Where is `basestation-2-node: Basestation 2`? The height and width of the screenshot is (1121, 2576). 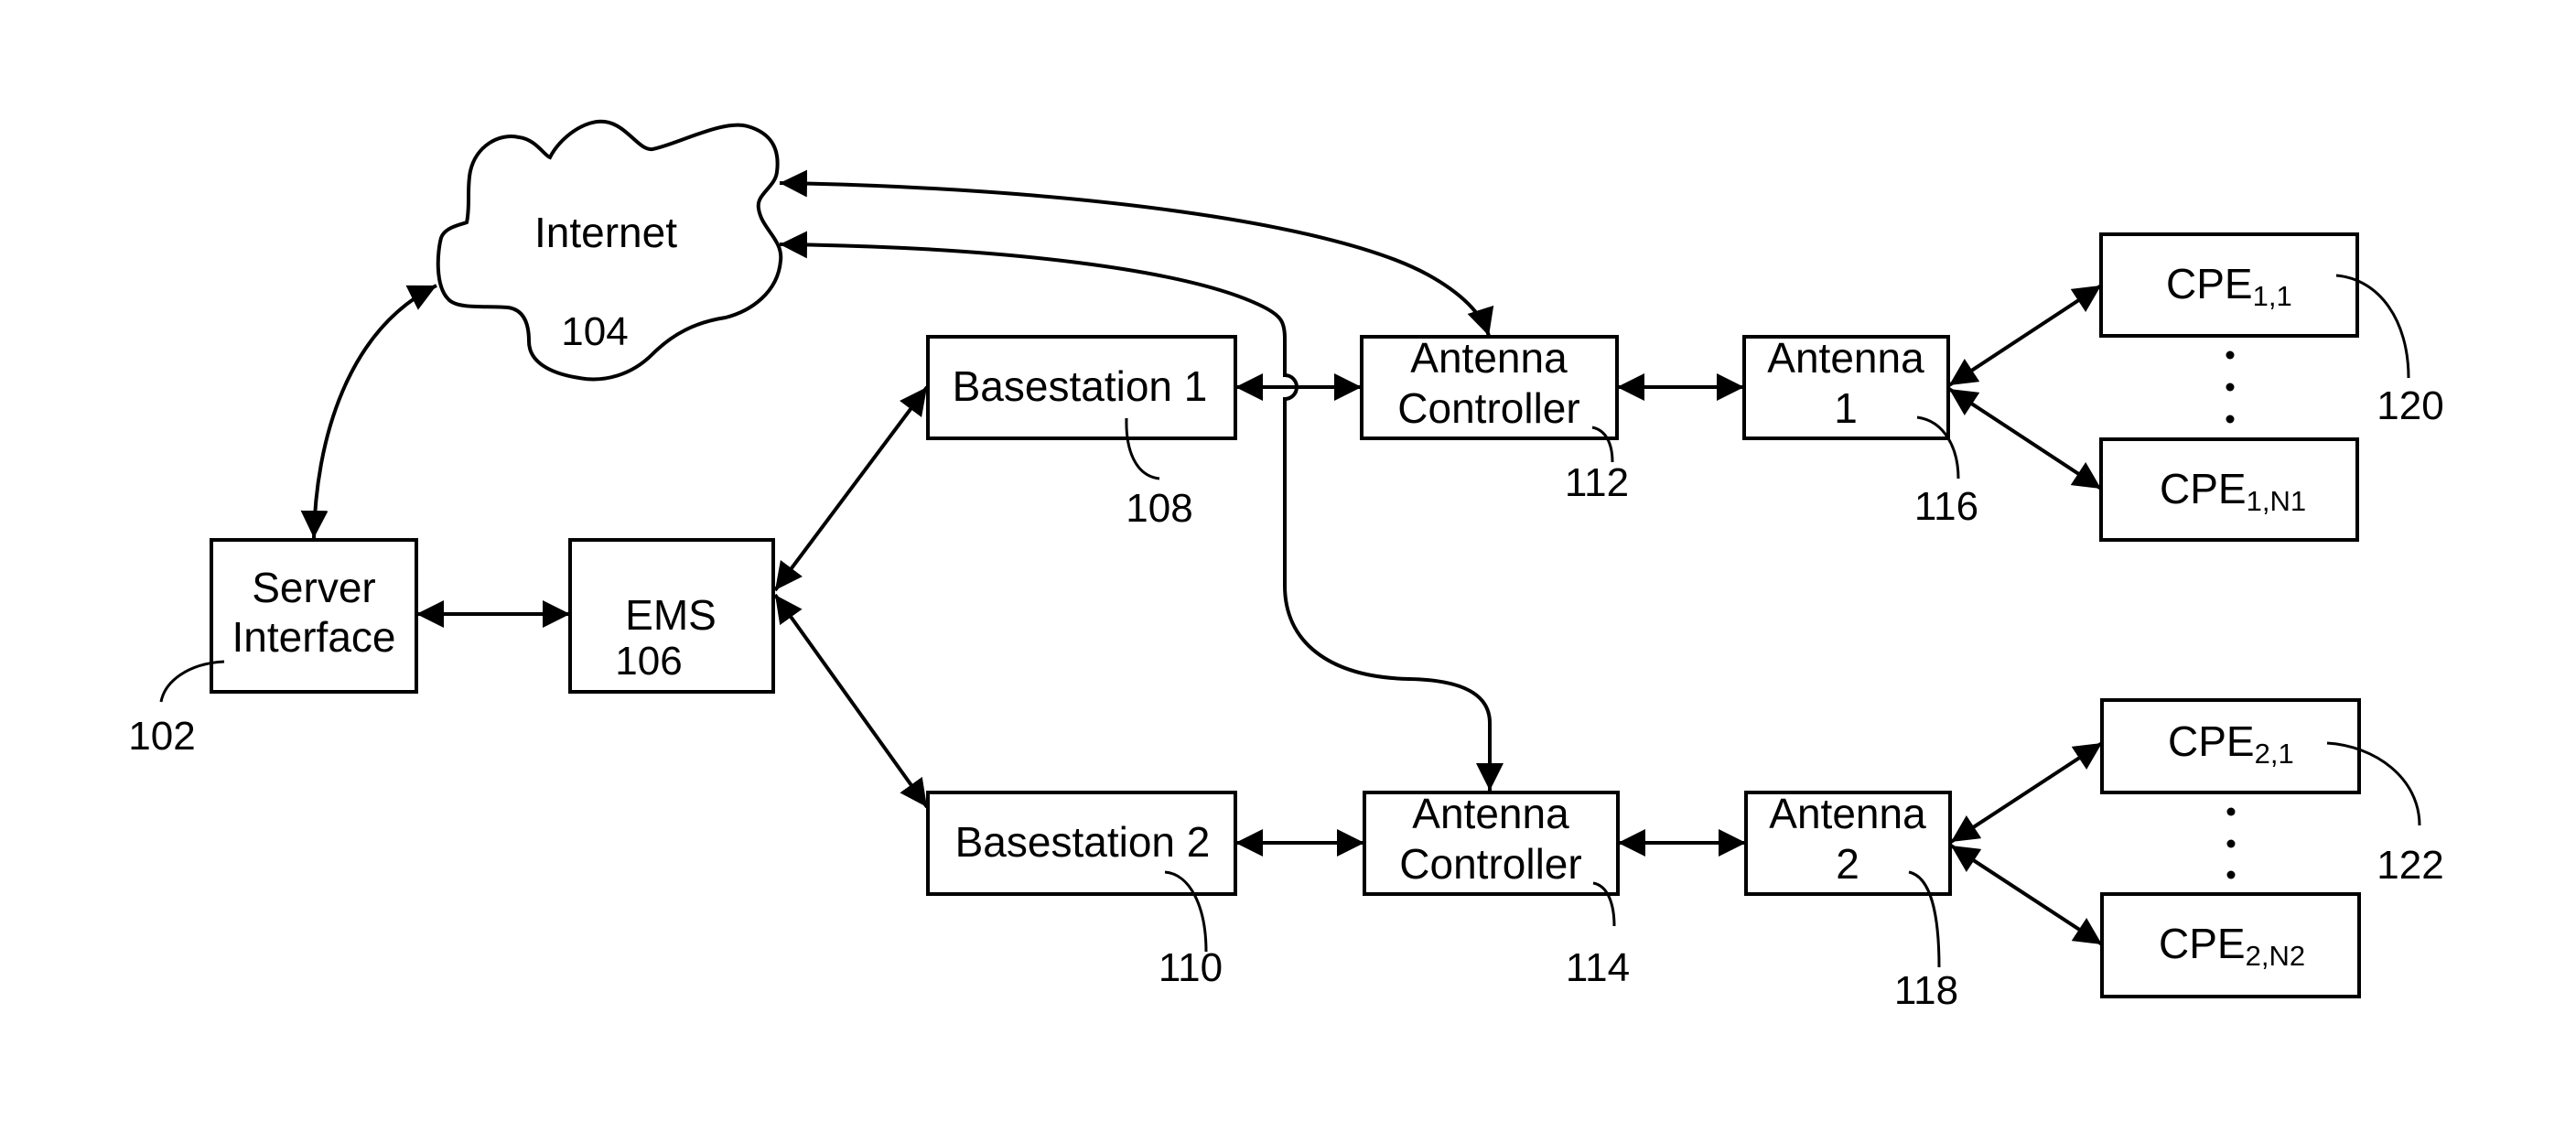 basestation-2-node: Basestation 2 is located at coordinates (1081, 843).